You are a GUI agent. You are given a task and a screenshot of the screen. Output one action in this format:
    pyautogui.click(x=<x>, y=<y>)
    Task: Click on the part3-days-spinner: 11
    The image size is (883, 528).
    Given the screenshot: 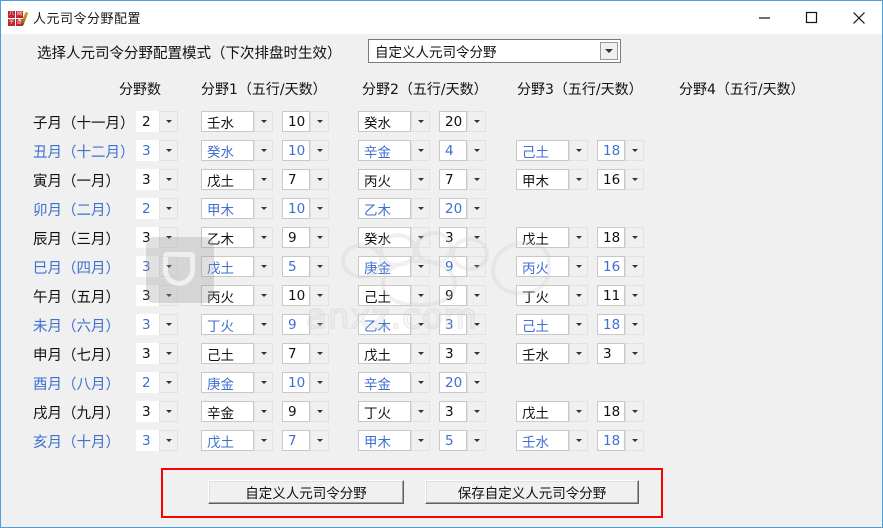 What is the action you would take?
    pyautogui.click(x=620, y=295)
    